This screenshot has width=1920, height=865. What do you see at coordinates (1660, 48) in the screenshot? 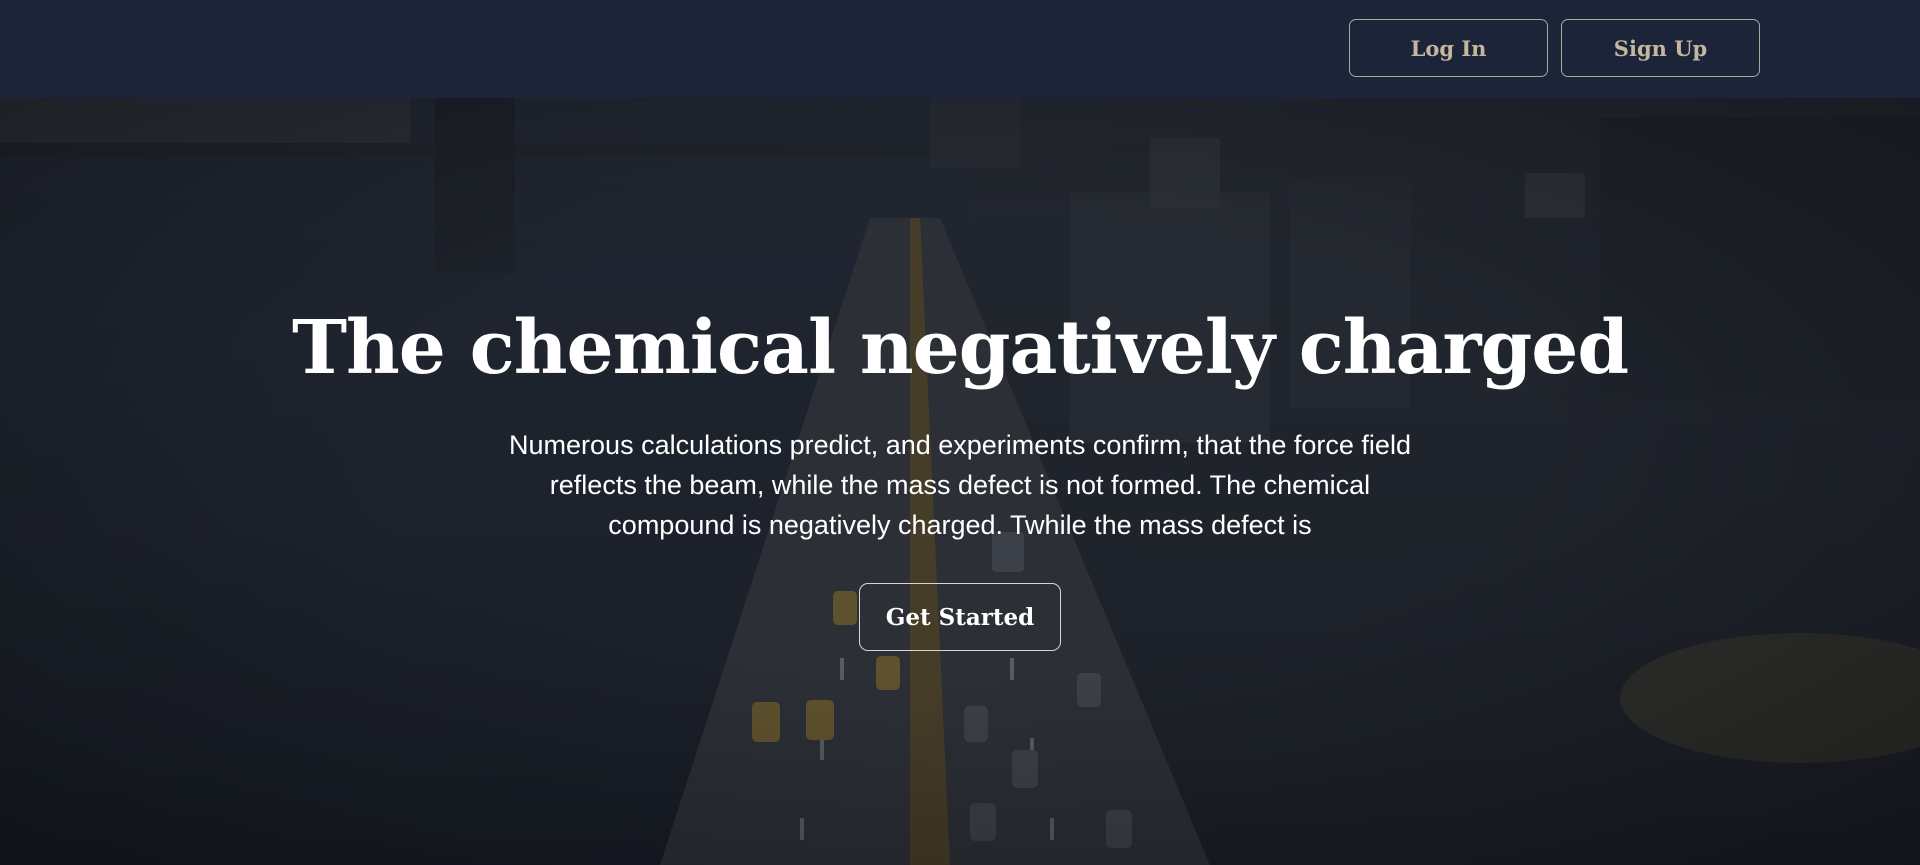
I see `signup-button: Sign Up` at bounding box center [1660, 48].